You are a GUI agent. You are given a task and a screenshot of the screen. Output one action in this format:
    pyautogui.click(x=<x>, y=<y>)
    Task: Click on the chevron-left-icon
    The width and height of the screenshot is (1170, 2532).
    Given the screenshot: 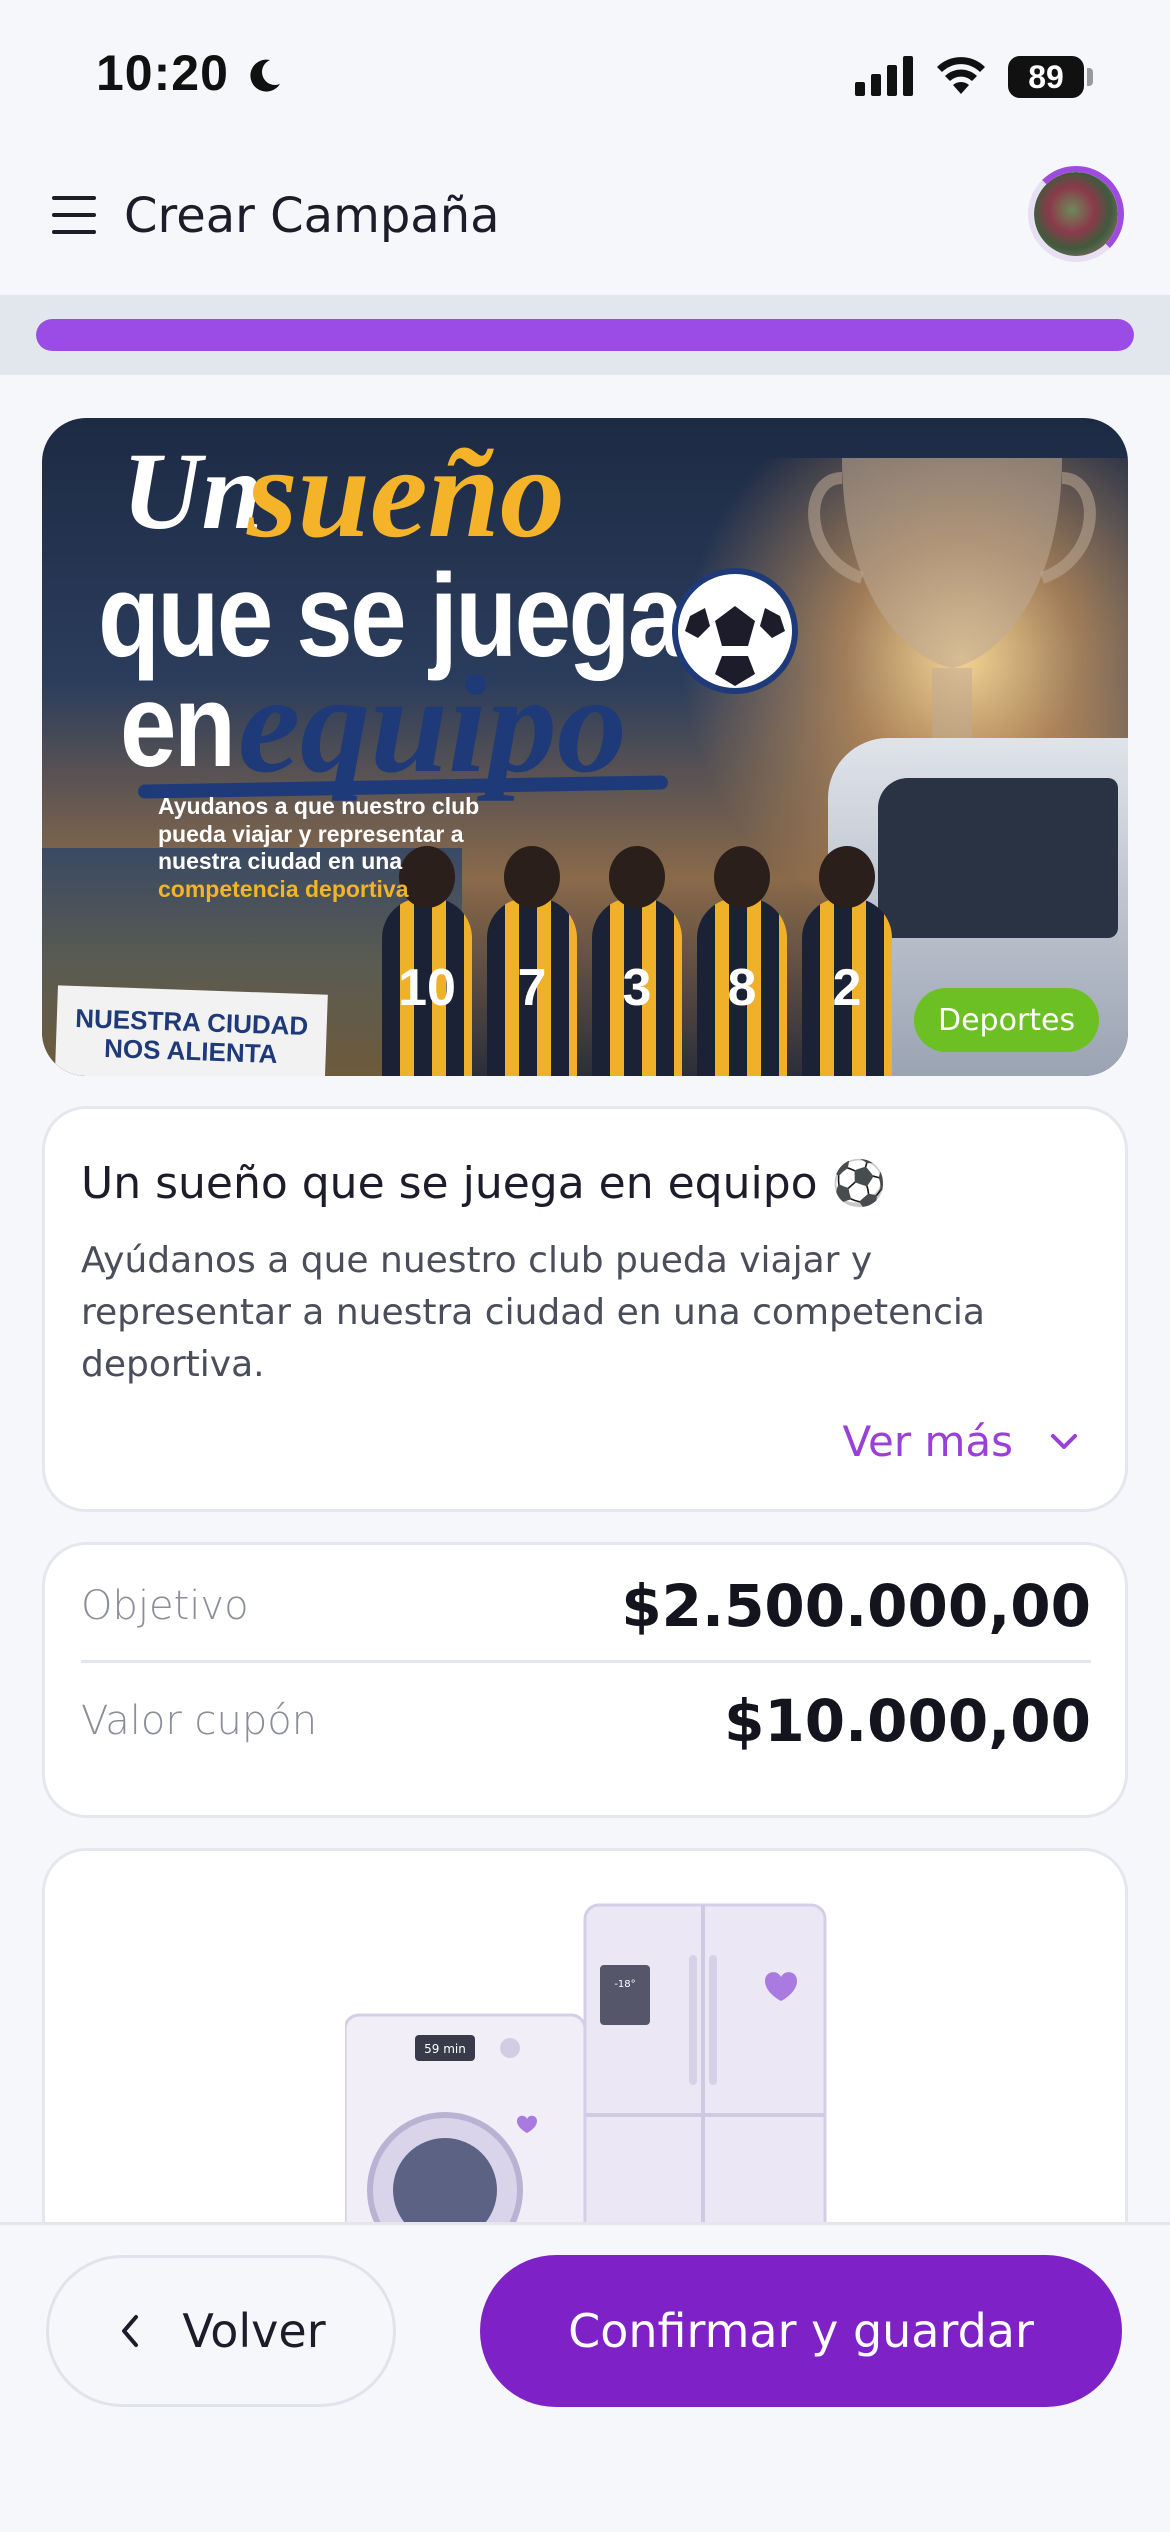 What is the action you would take?
    pyautogui.click(x=130, y=2331)
    